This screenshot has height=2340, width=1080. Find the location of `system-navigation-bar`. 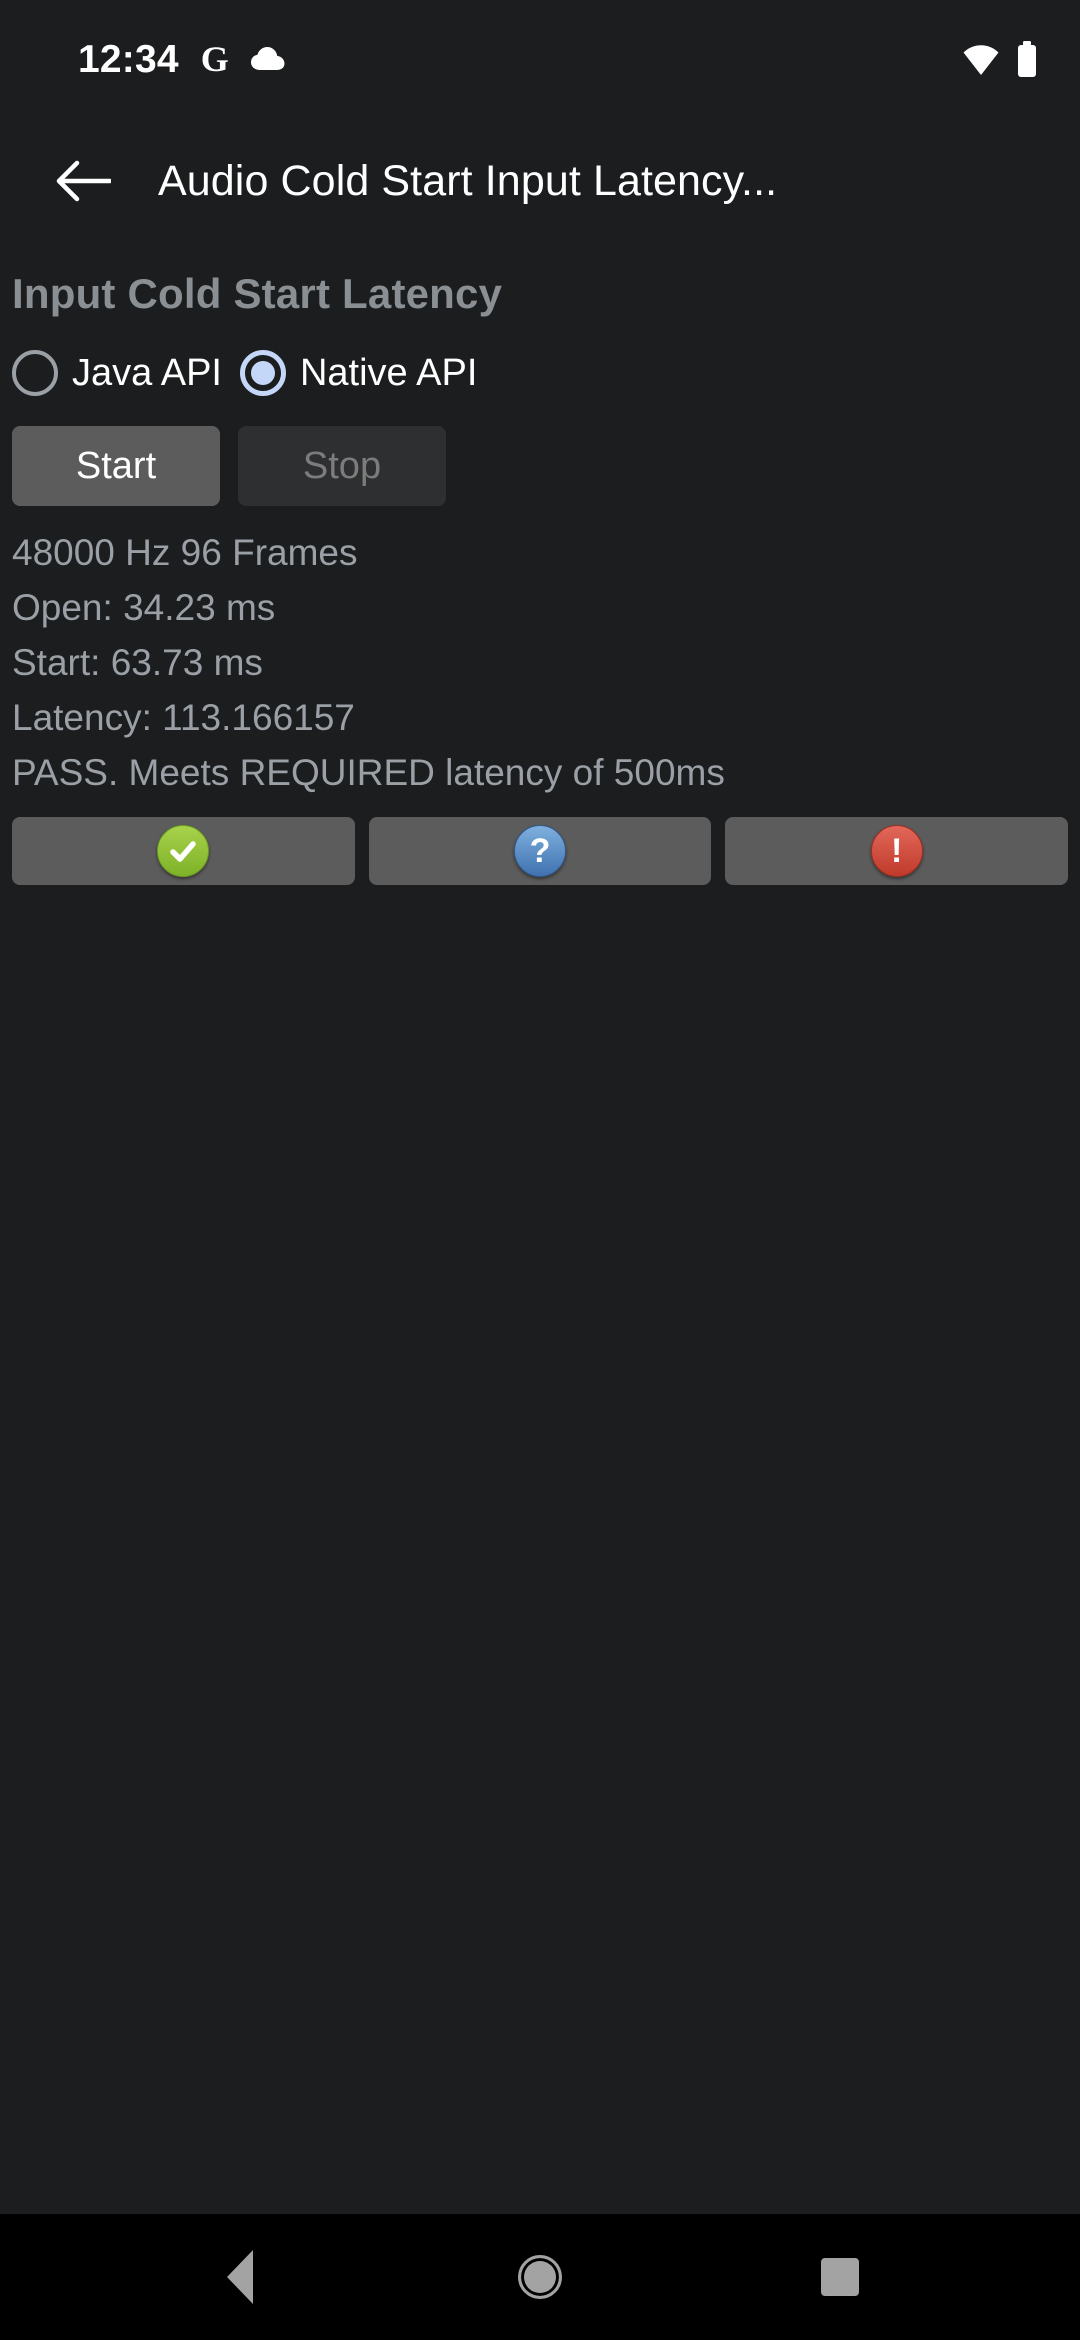

system-navigation-bar is located at coordinates (540, 2277).